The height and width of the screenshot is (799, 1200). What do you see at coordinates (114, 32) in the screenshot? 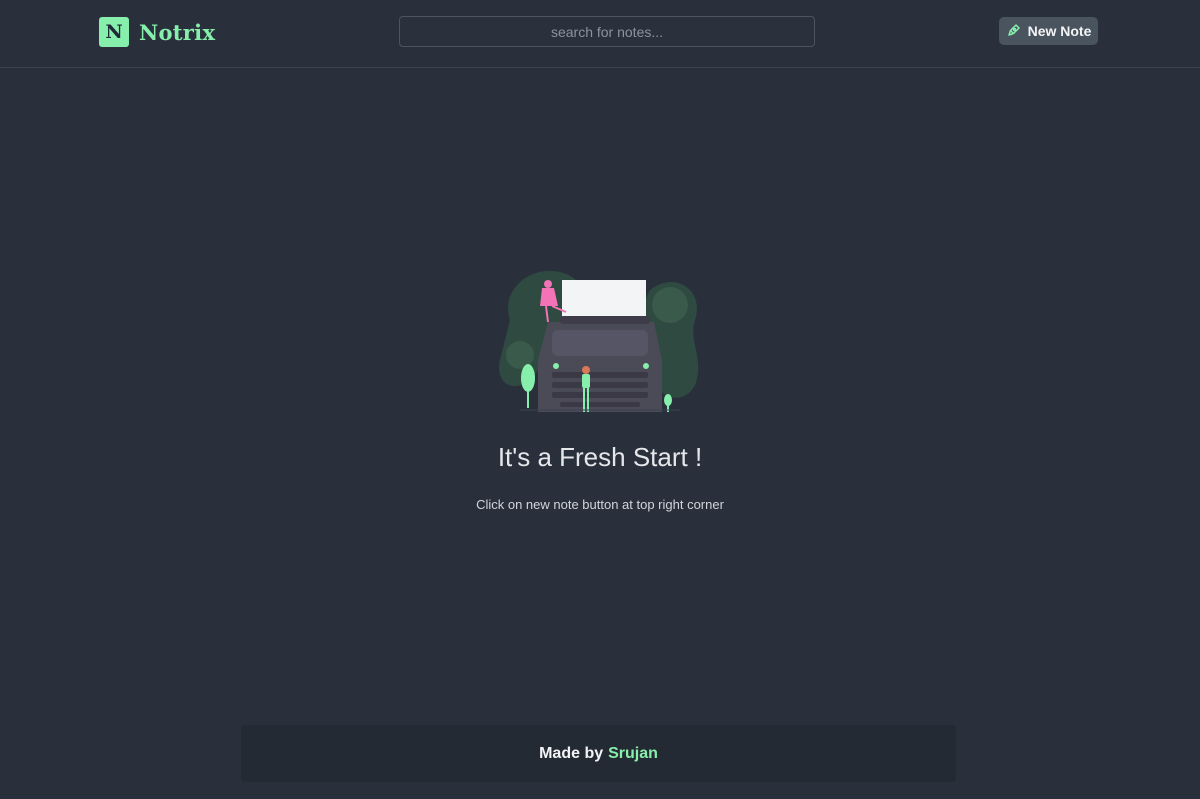
I see `logo-badge: N` at bounding box center [114, 32].